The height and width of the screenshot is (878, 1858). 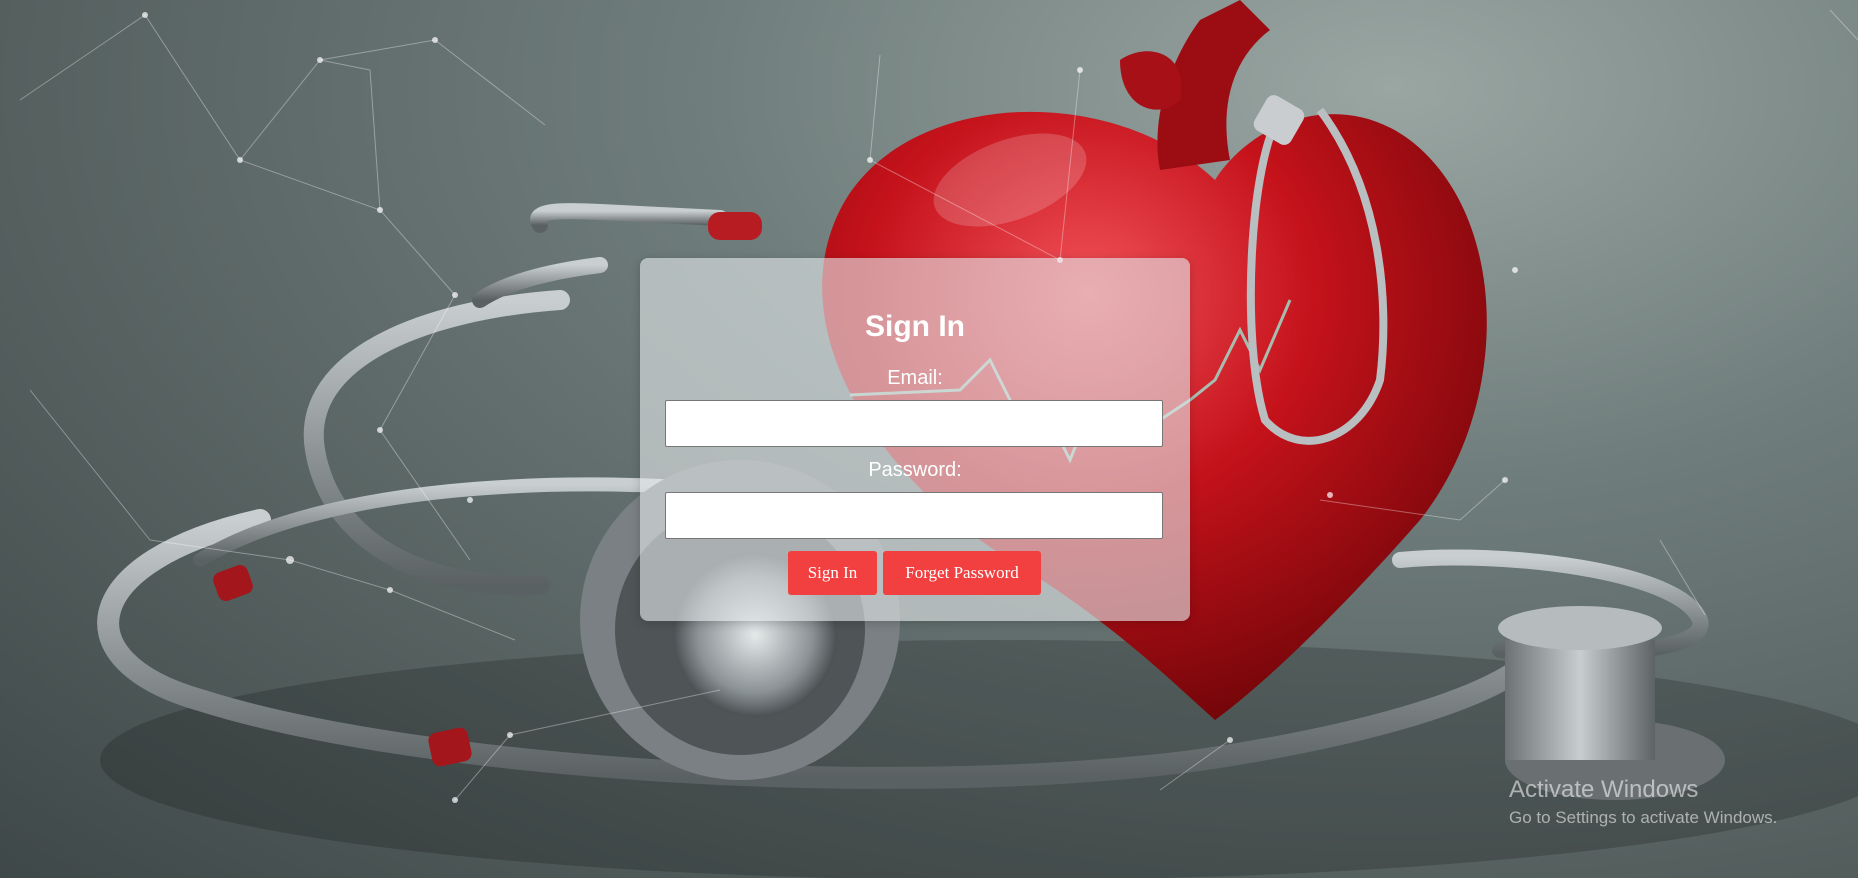 What do you see at coordinates (915, 326) in the screenshot?
I see `signin-title: Sign In` at bounding box center [915, 326].